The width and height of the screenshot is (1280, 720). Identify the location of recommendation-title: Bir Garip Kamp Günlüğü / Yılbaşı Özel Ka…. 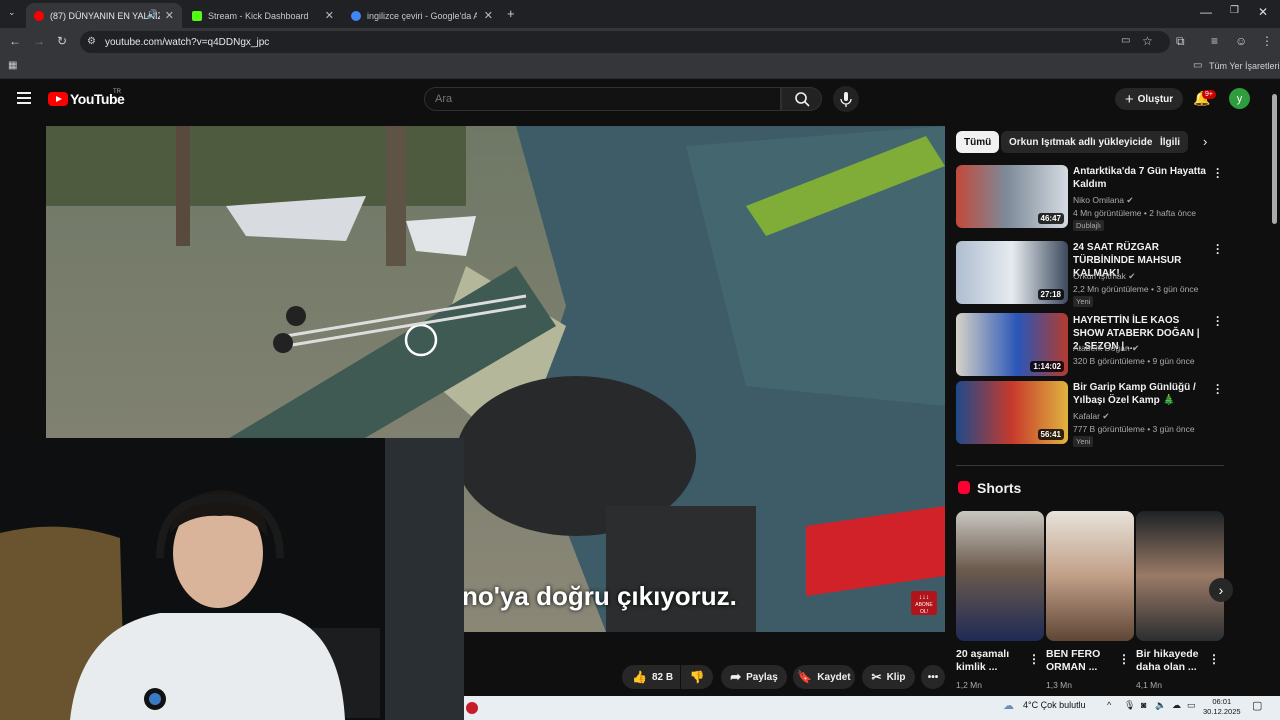
(1141, 394).